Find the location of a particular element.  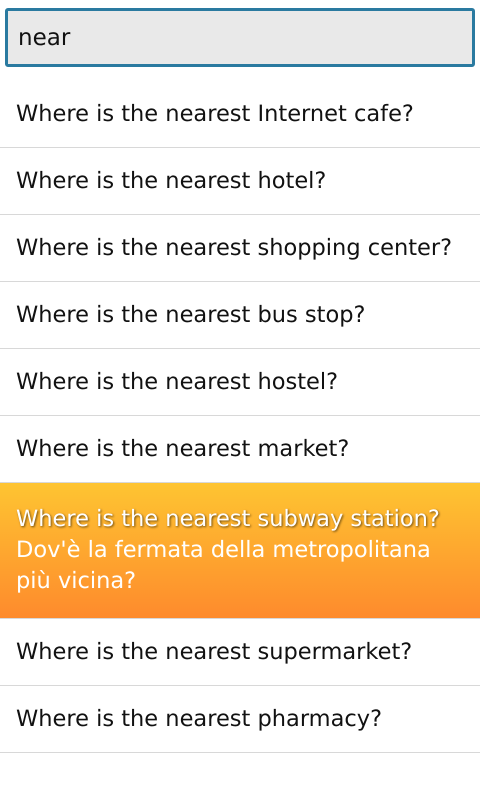

phrase-text: Where is the nearest hostel? is located at coordinates (178, 382).